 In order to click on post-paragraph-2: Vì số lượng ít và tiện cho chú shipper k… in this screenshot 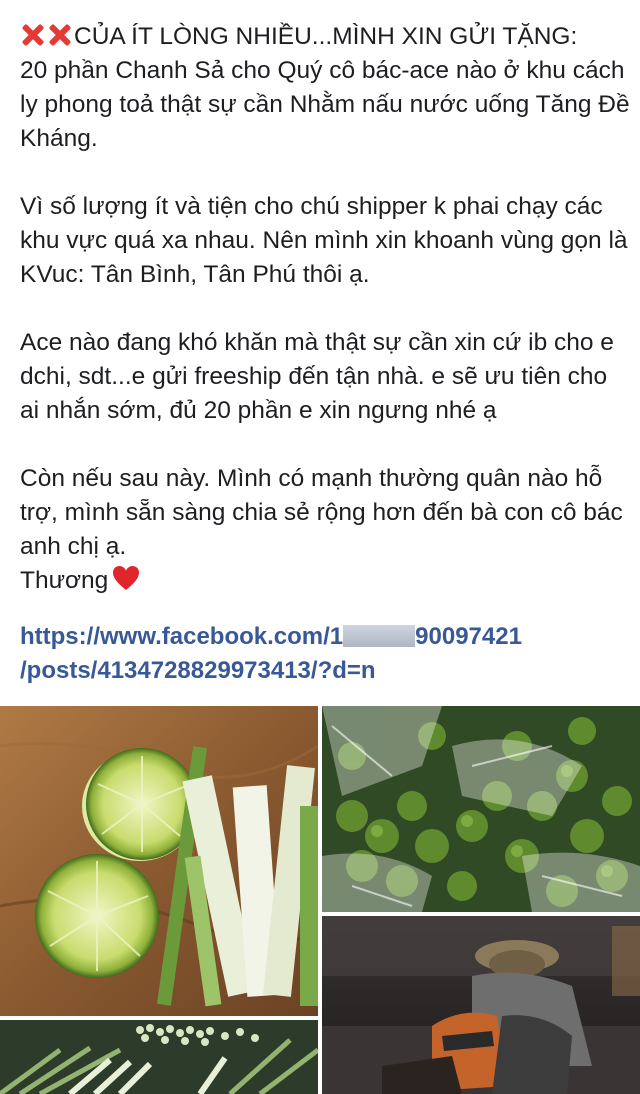, I will do `click(324, 240)`.